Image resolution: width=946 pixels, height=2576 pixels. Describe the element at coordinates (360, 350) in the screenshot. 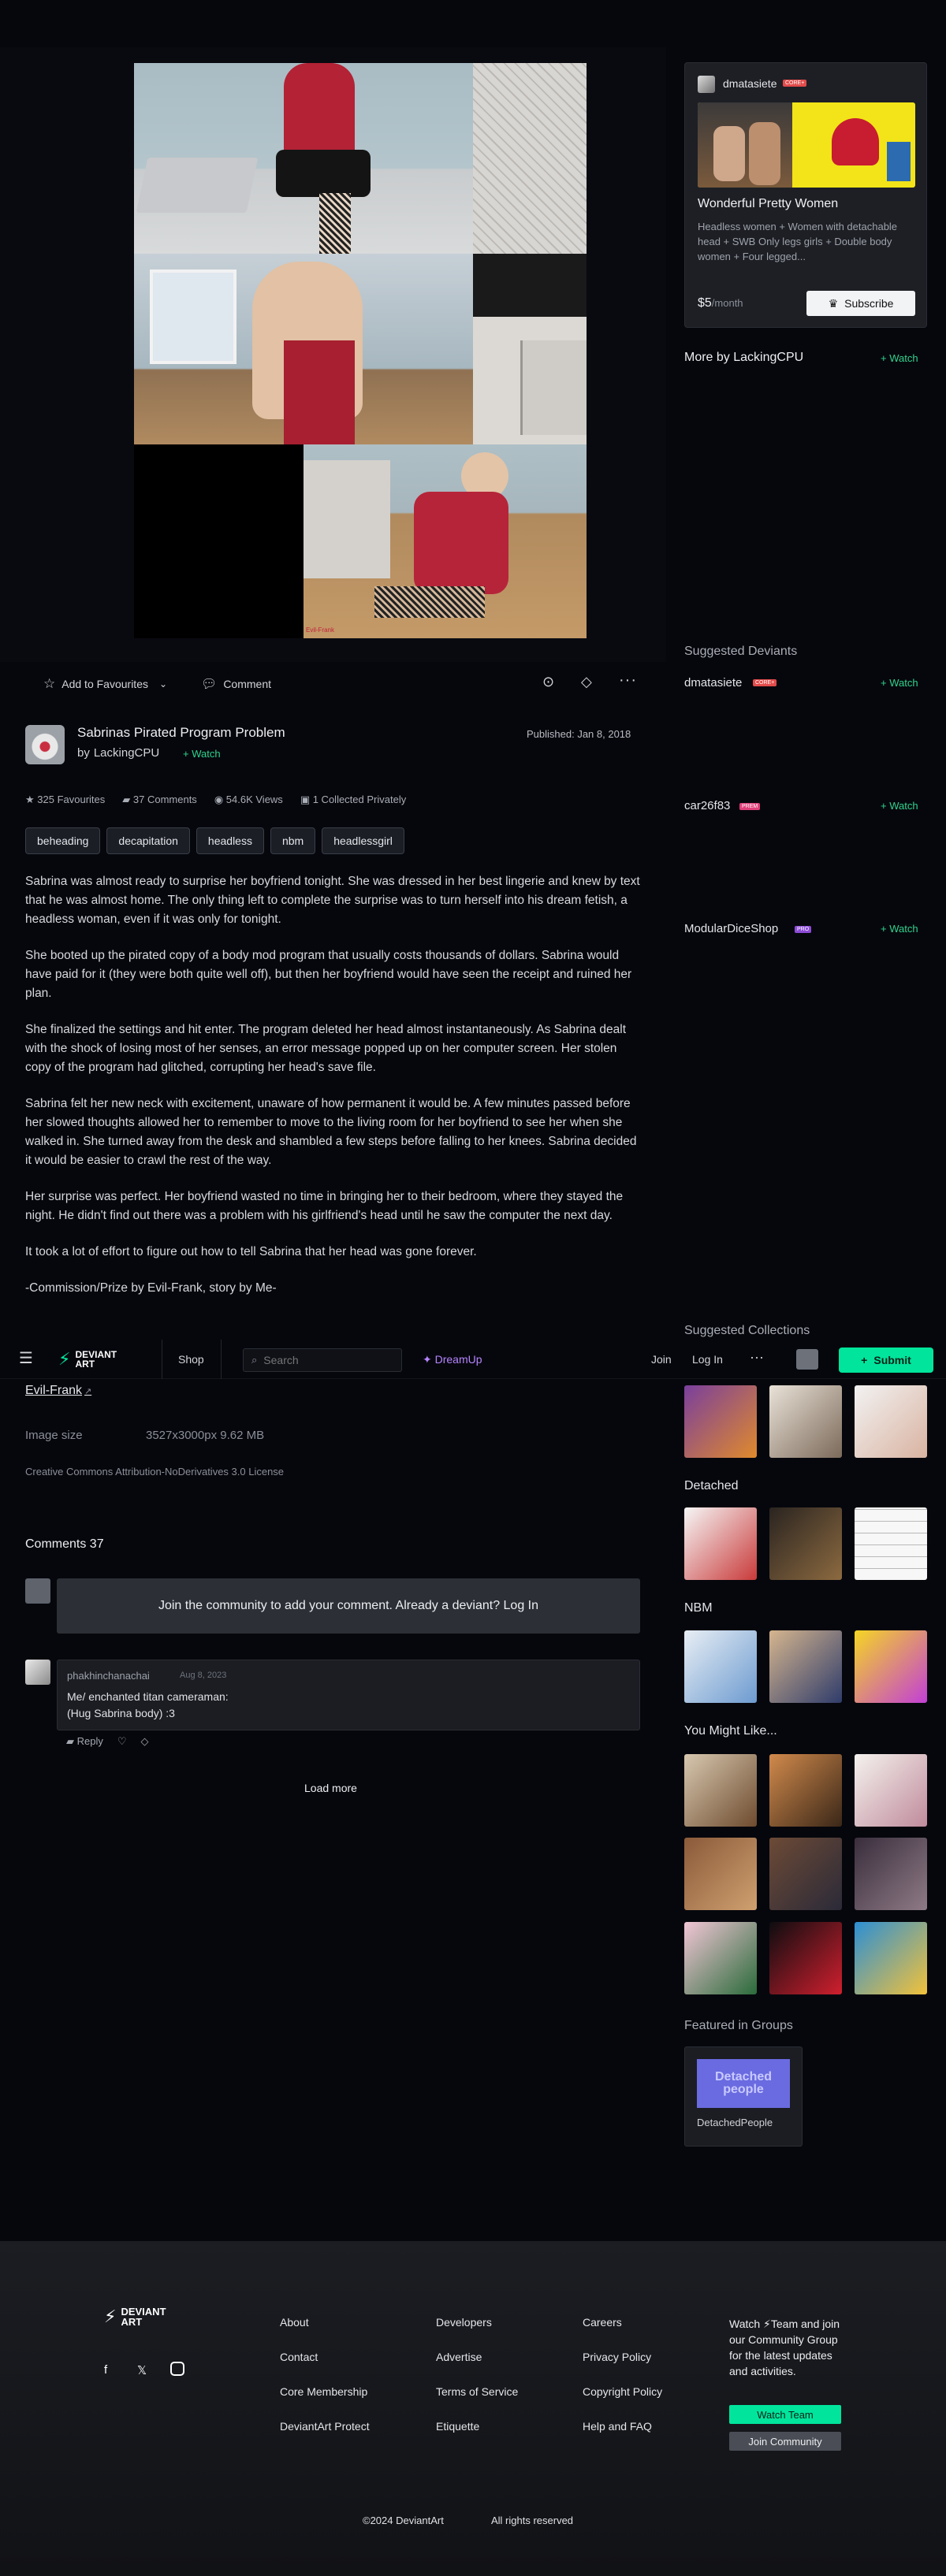

I see `artwork-image: Evil-Frank` at that location.